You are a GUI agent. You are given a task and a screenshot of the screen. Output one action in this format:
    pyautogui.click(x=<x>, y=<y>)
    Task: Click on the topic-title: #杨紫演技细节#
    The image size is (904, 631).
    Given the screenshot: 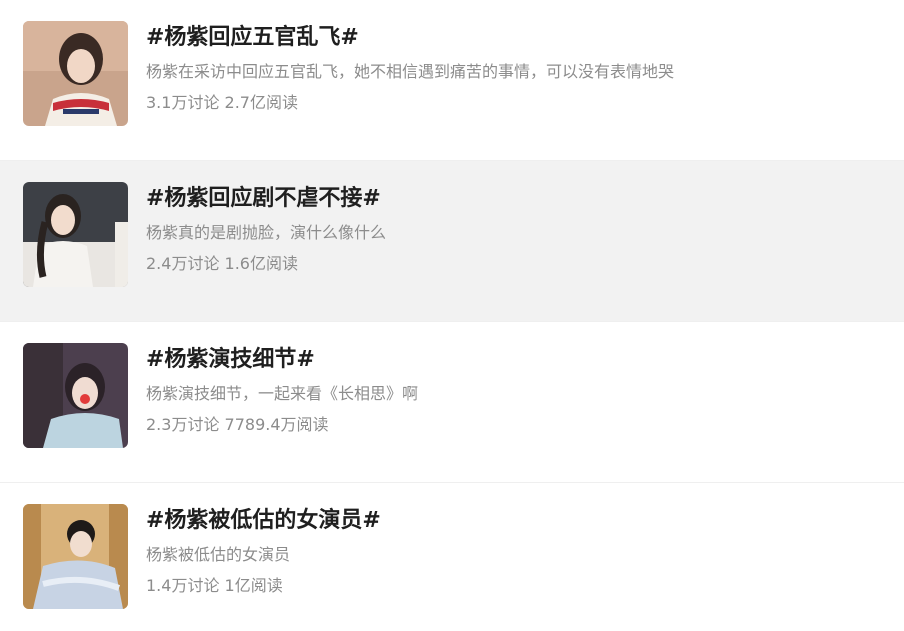 What is the action you would take?
    pyautogui.click(x=515, y=360)
    